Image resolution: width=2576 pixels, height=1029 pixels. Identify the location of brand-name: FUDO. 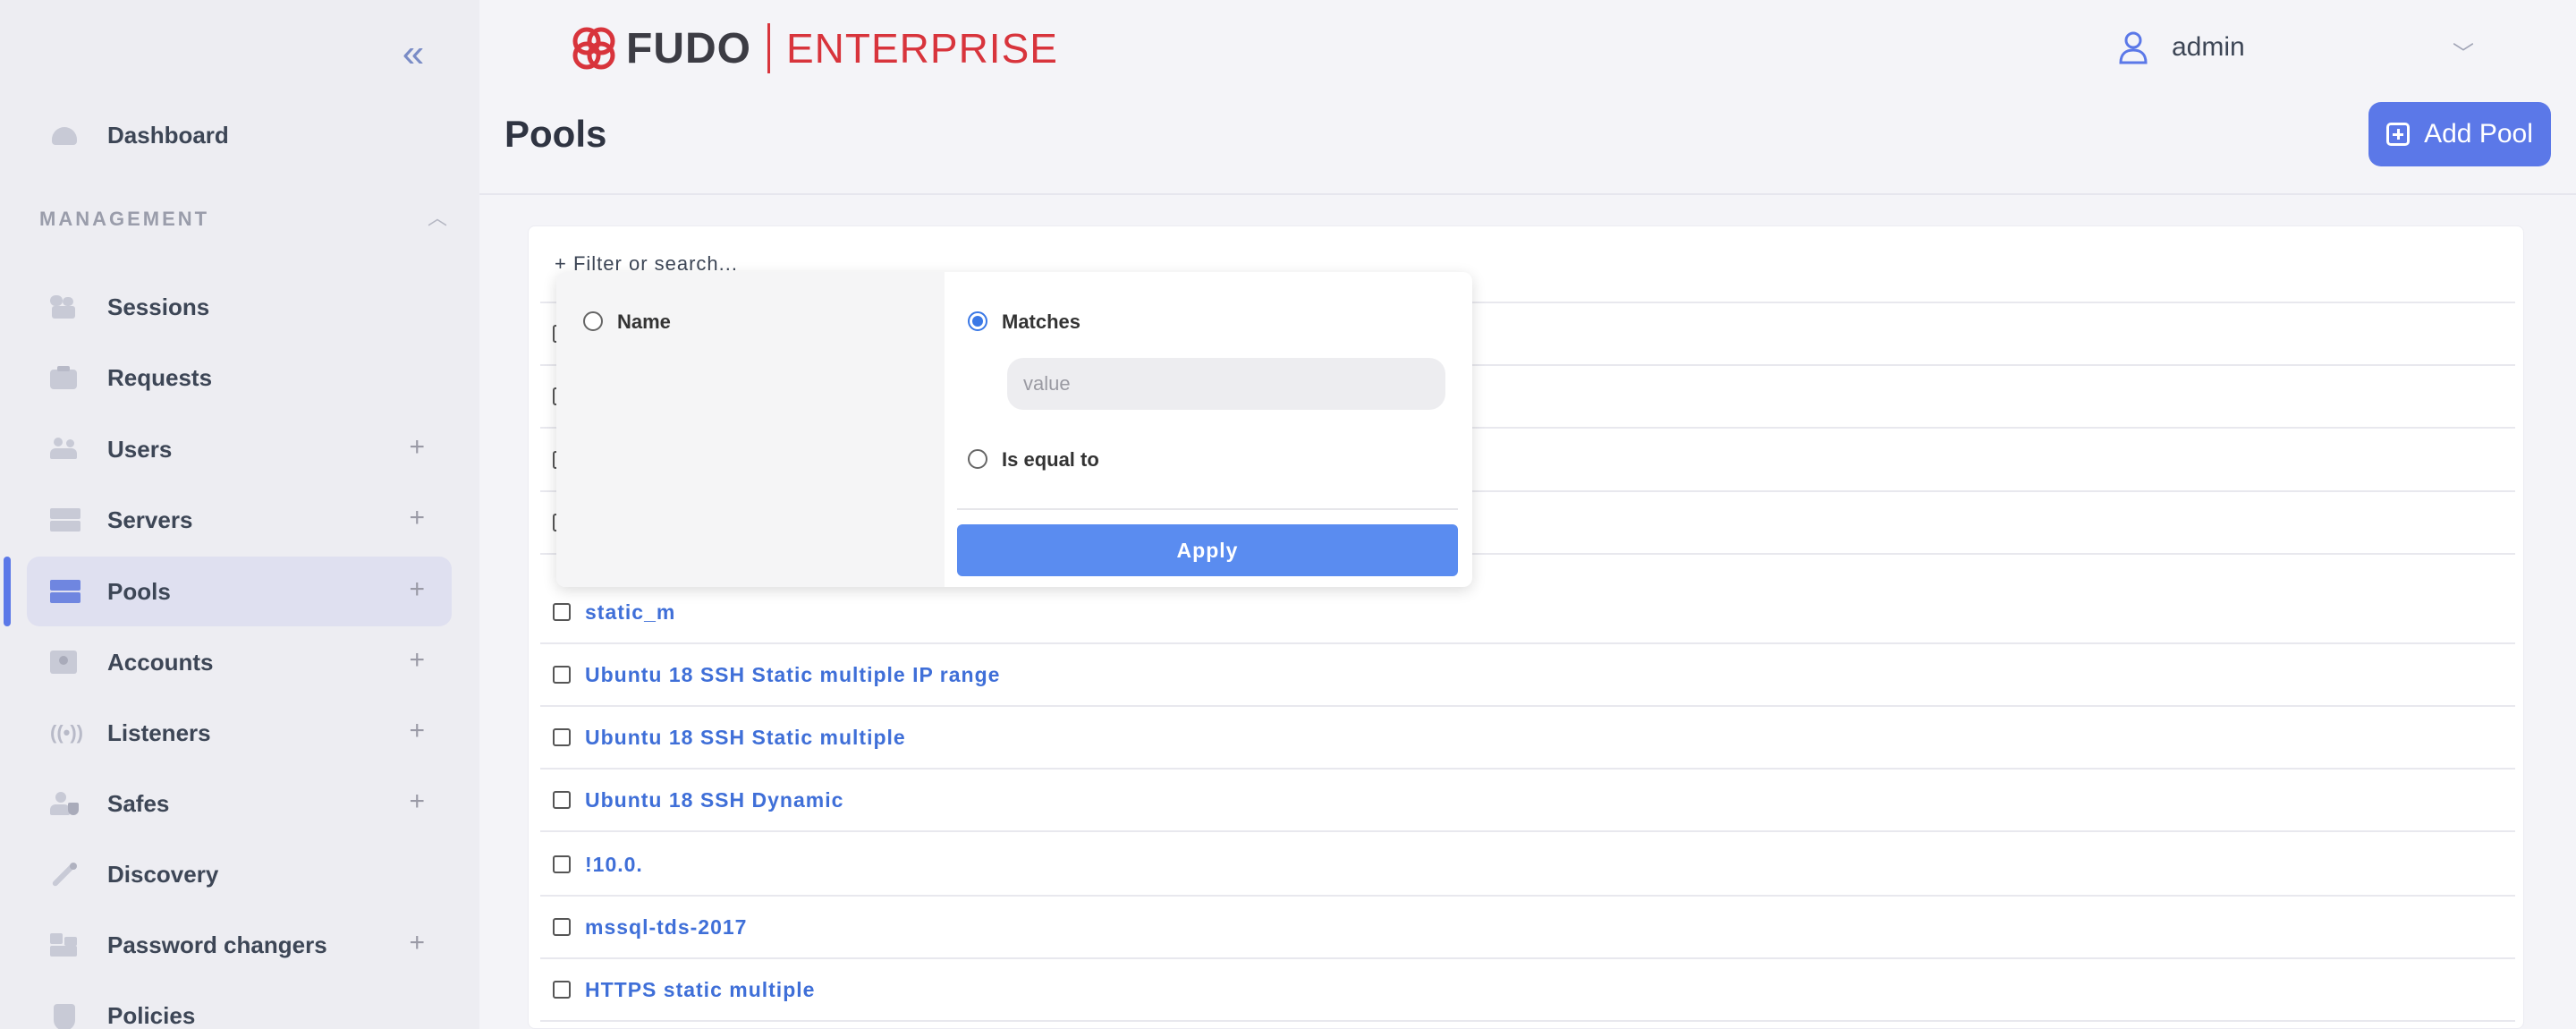
(688, 48).